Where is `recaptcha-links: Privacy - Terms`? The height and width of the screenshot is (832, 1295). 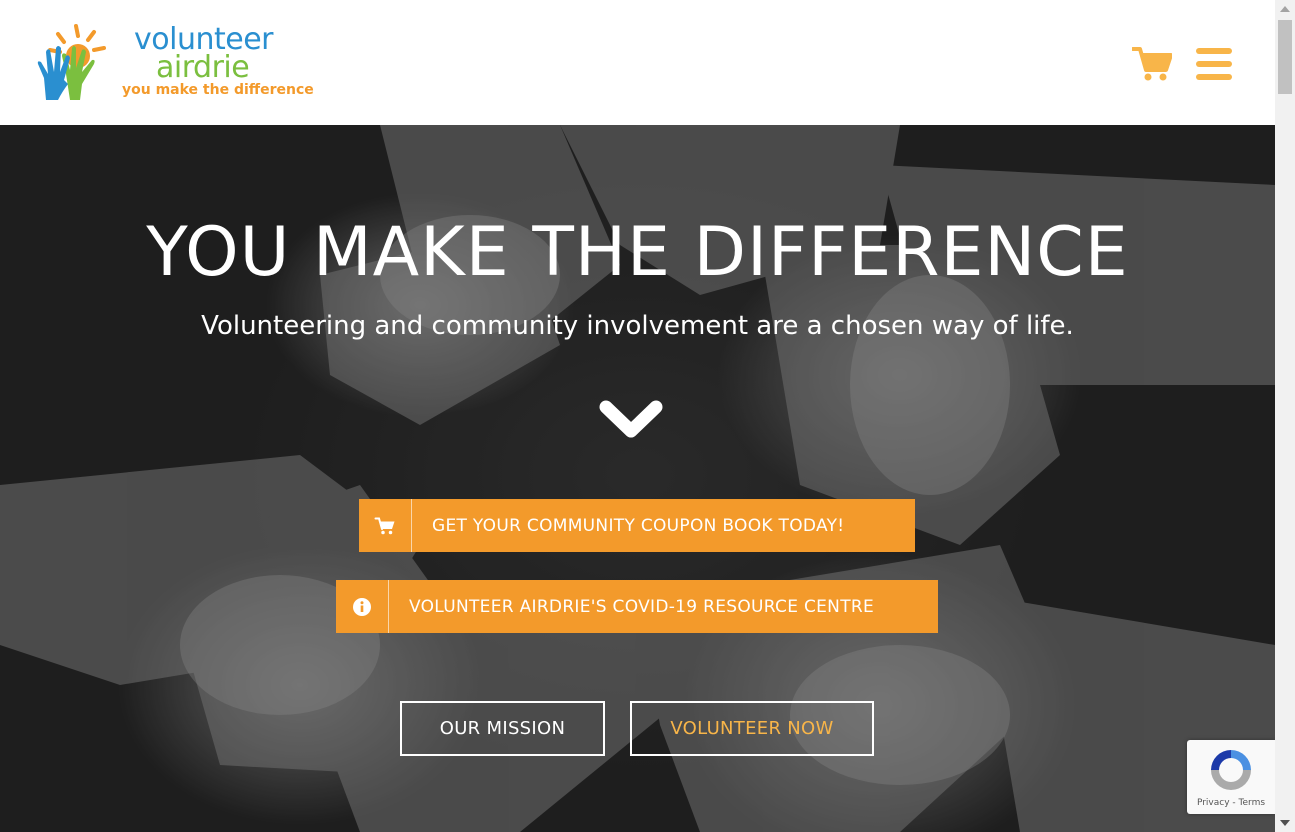
recaptcha-links: Privacy - Terms is located at coordinates (1231, 803).